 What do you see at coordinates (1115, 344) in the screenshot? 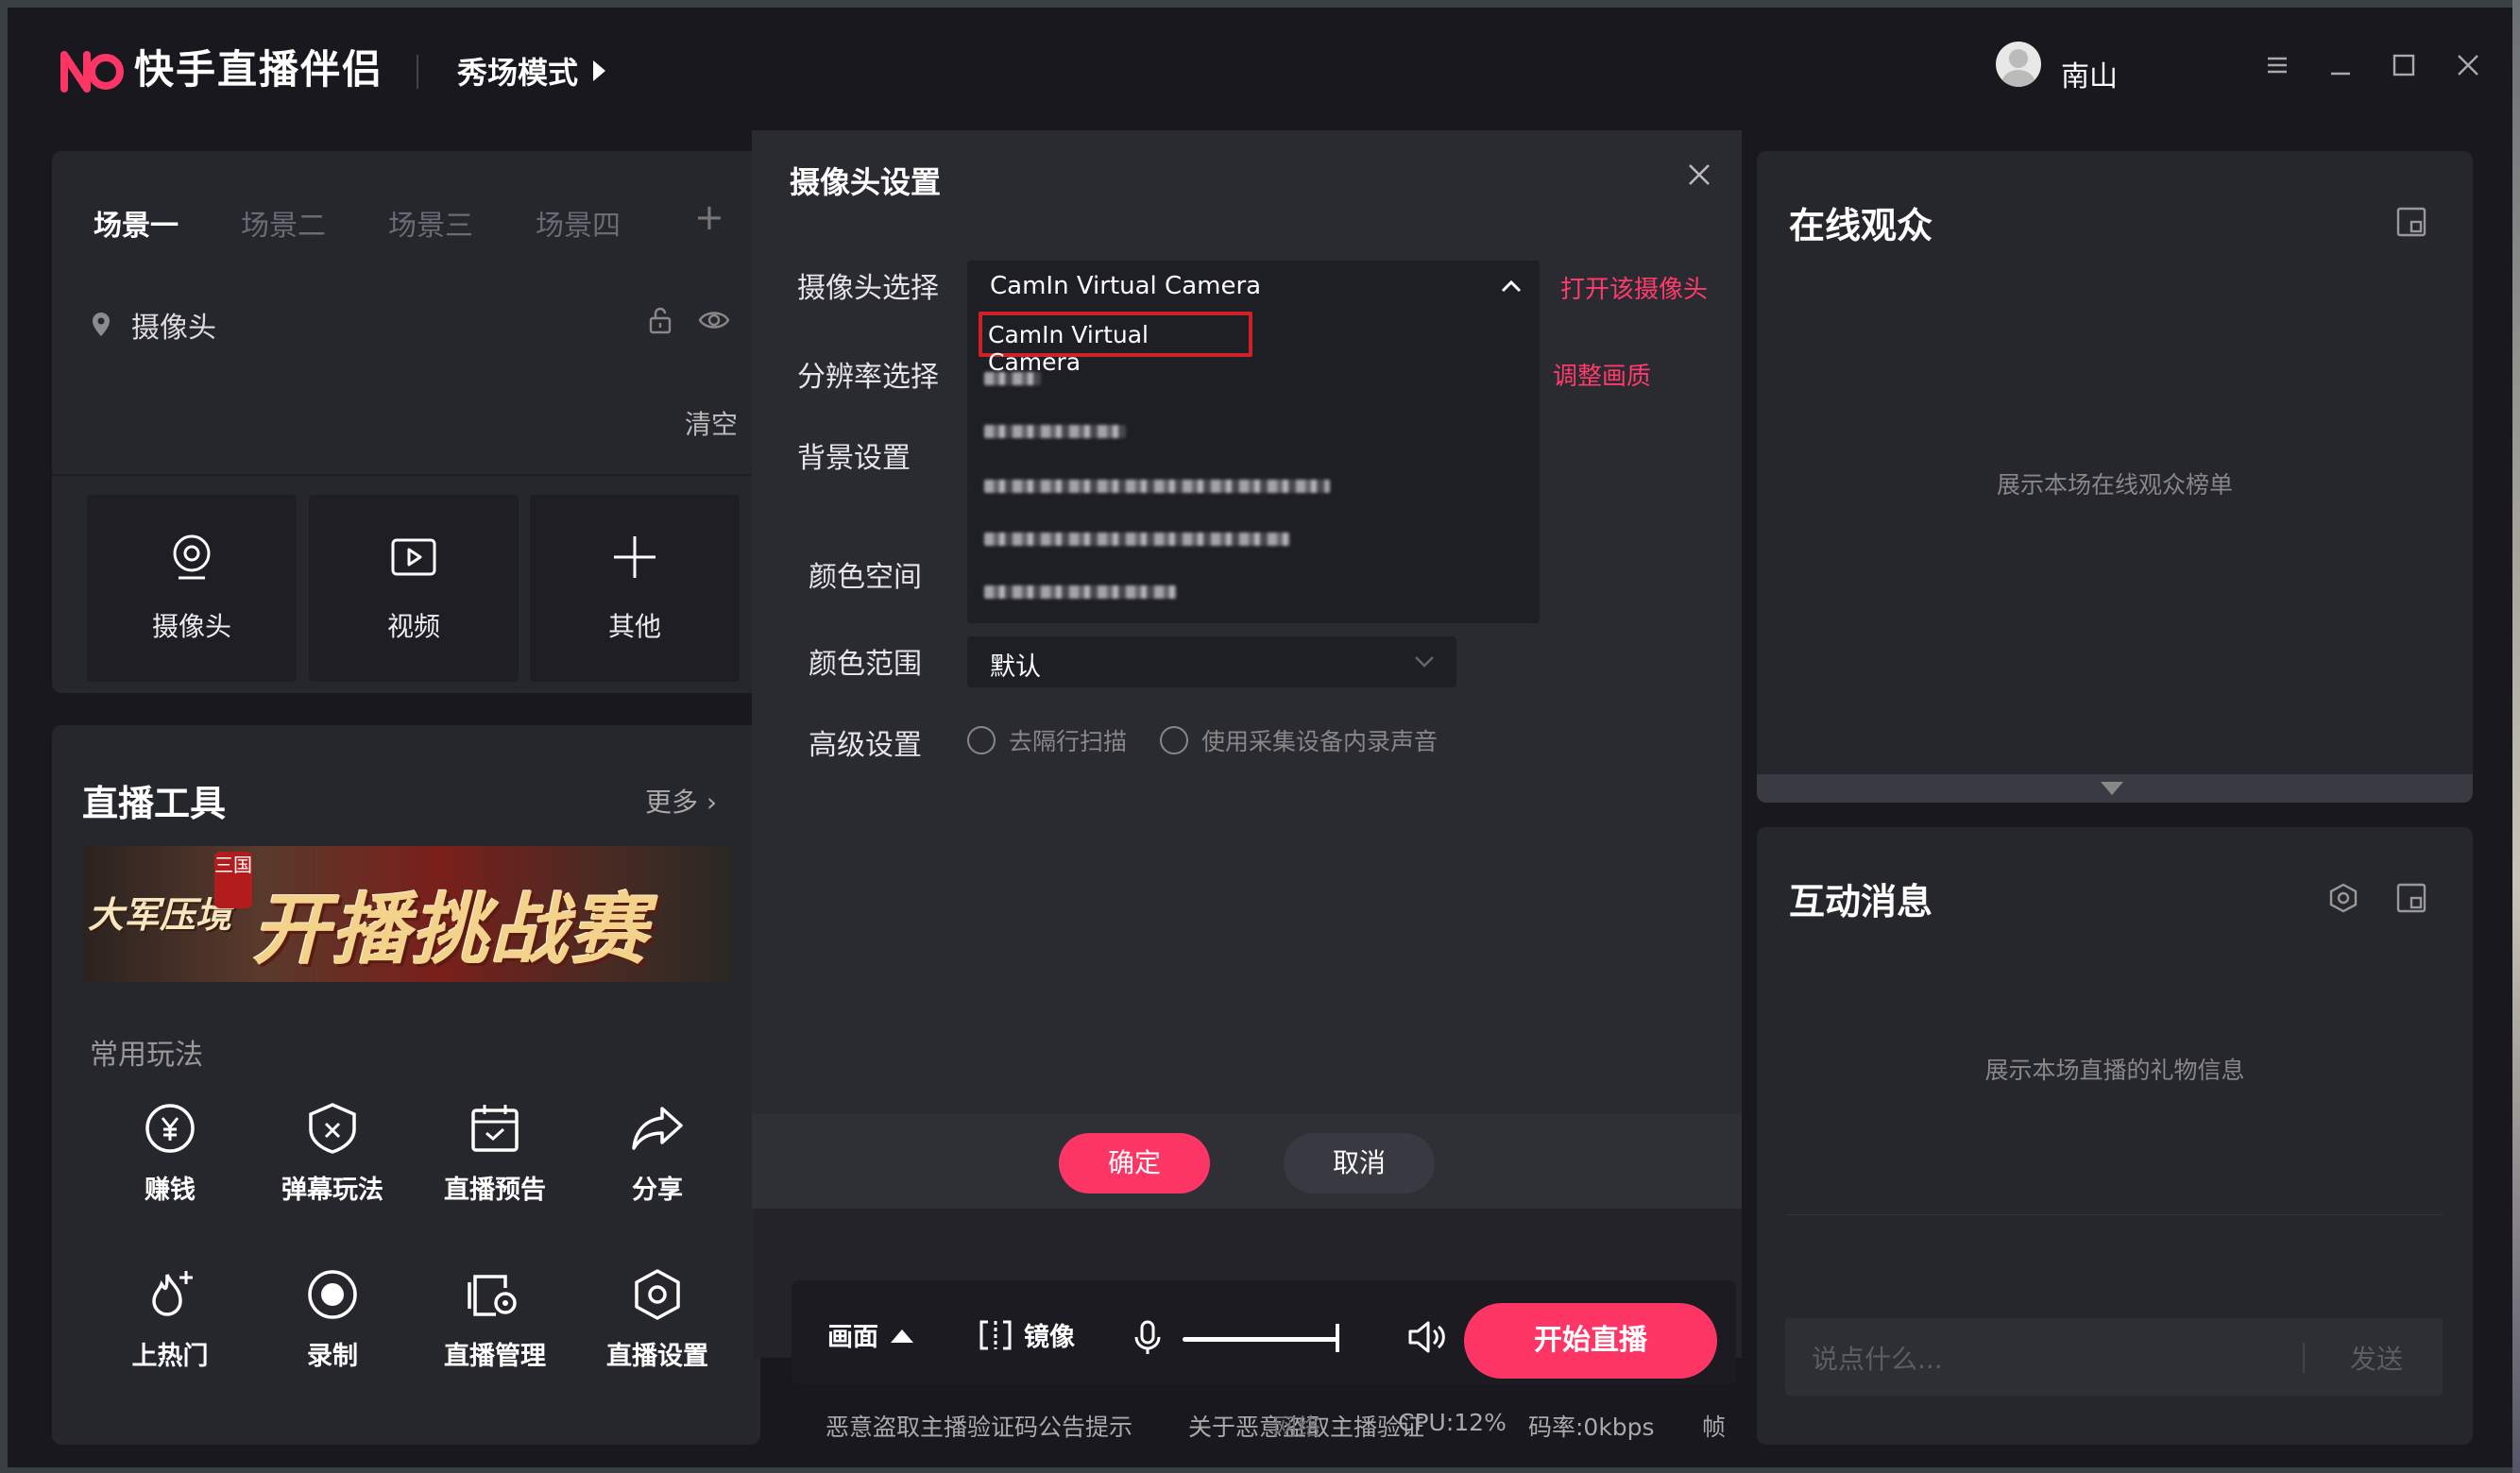
I see `camera-option-selected: CamIn Virtual Camera` at bounding box center [1115, 344].